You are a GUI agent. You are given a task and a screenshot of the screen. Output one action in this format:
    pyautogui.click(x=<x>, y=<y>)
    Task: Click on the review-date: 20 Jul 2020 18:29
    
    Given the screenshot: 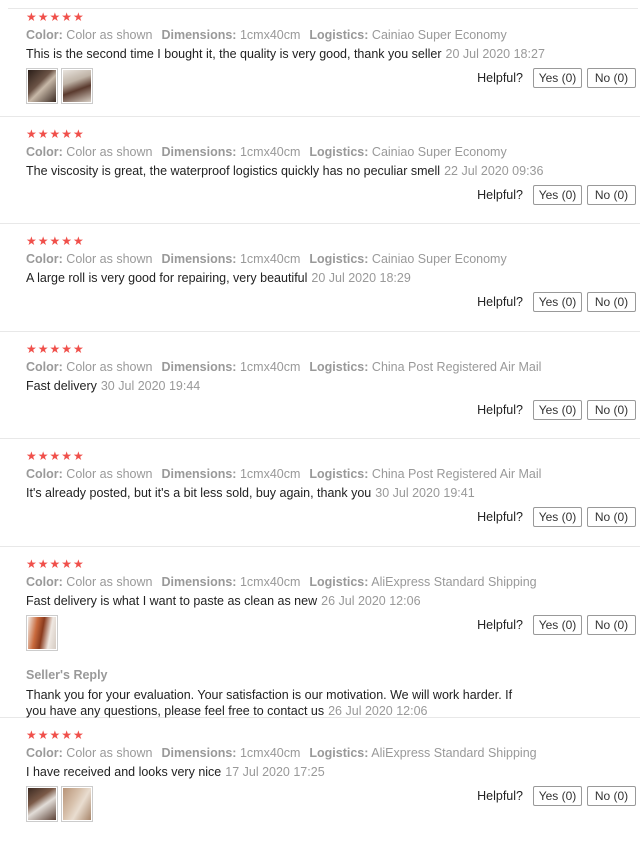 What is the action you would take?
    pyautogui.click(x=361, y=278)
    